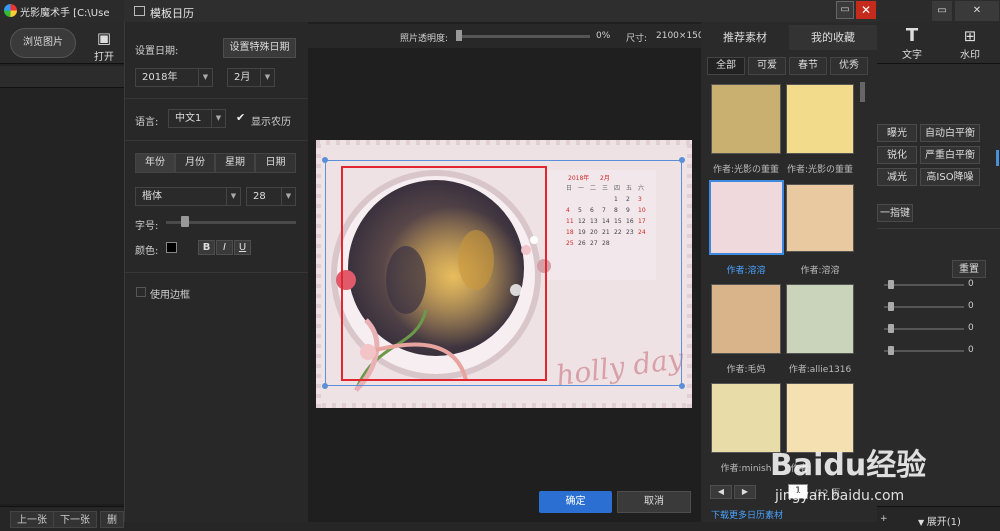 The width and height of the screenshot is (1000, 531). What do you see at coordinates (726, 66) in the screenshot?
I see `filter-all: 全部` at bounding box center [726, 66].